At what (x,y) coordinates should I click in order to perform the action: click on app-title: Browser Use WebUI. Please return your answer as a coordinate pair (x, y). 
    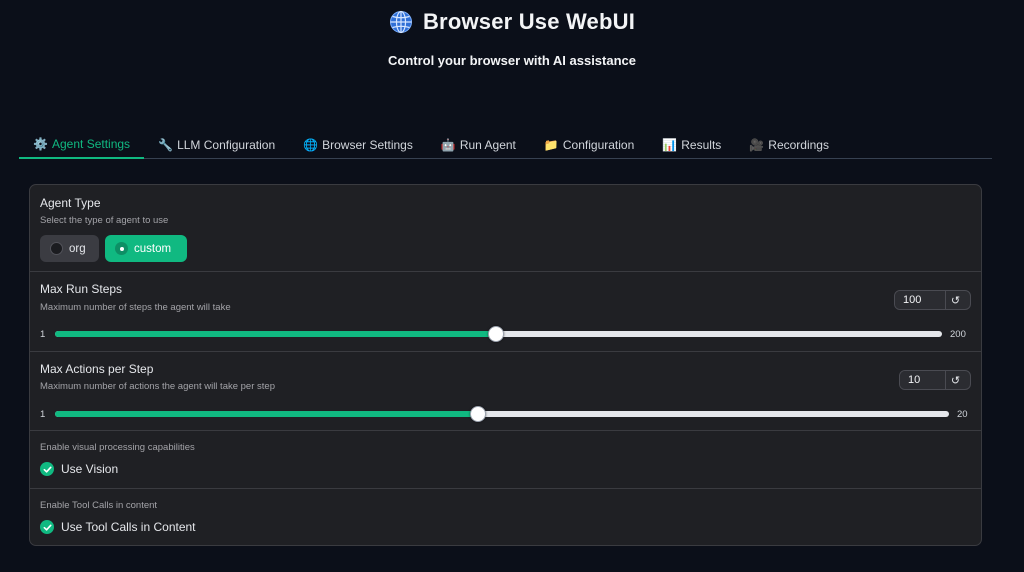
    Looking at the image, I should click on (512, 22).